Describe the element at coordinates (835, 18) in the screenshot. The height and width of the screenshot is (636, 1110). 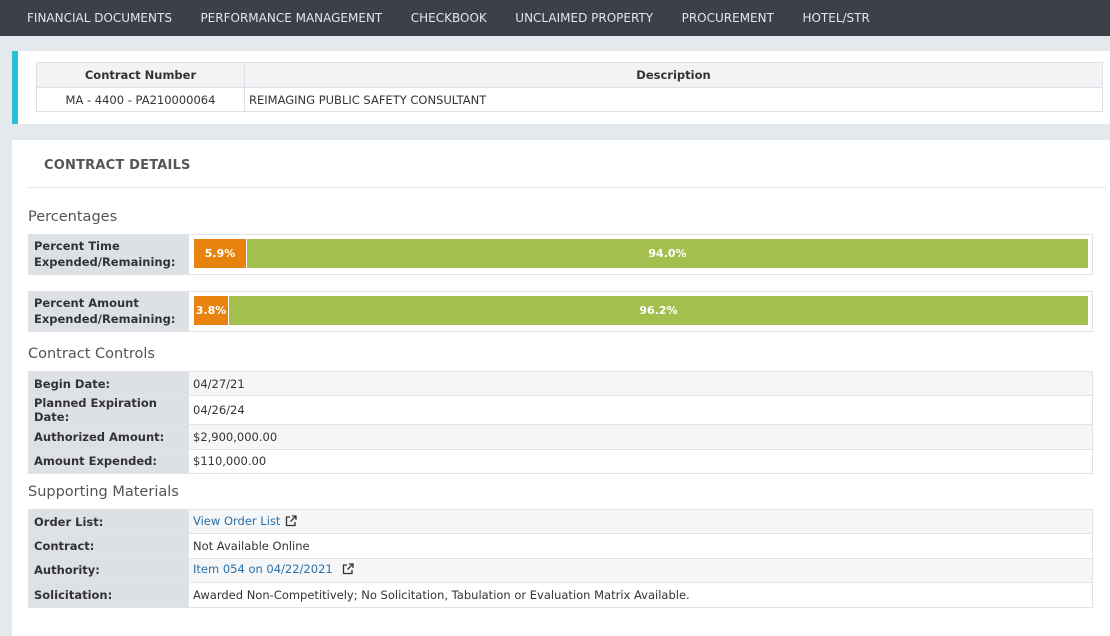
I see `nav-hotel-str: HOTEL/STR` at that location.